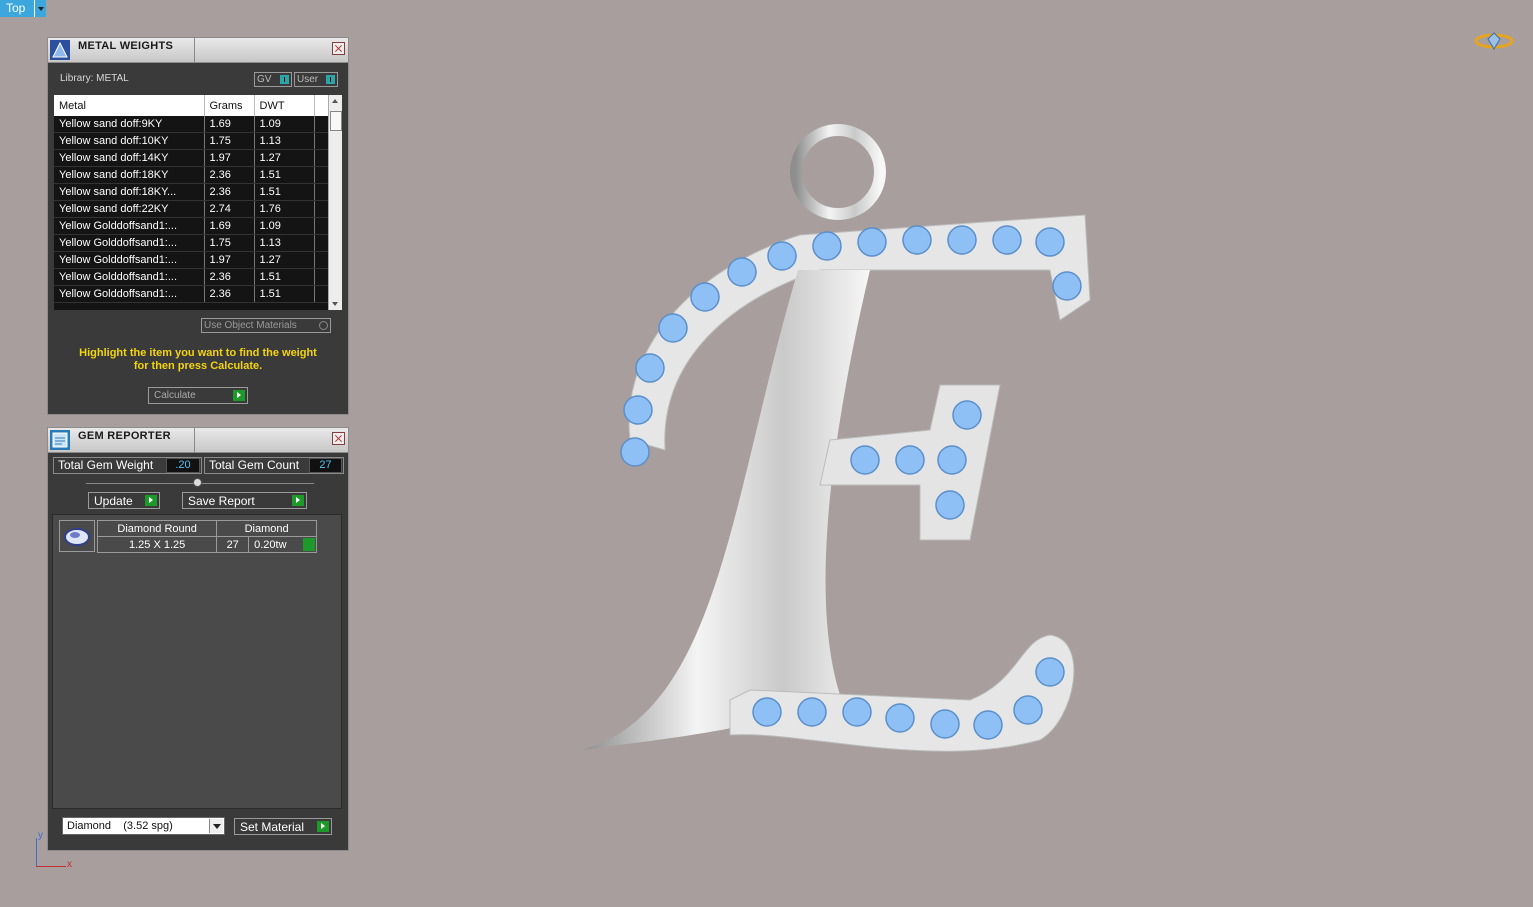  What do you see at coordinates (129, 141) in the screenshot?
I see `metal-cell: Yellow sand doff:10KY` at bounding box center [129, 141].